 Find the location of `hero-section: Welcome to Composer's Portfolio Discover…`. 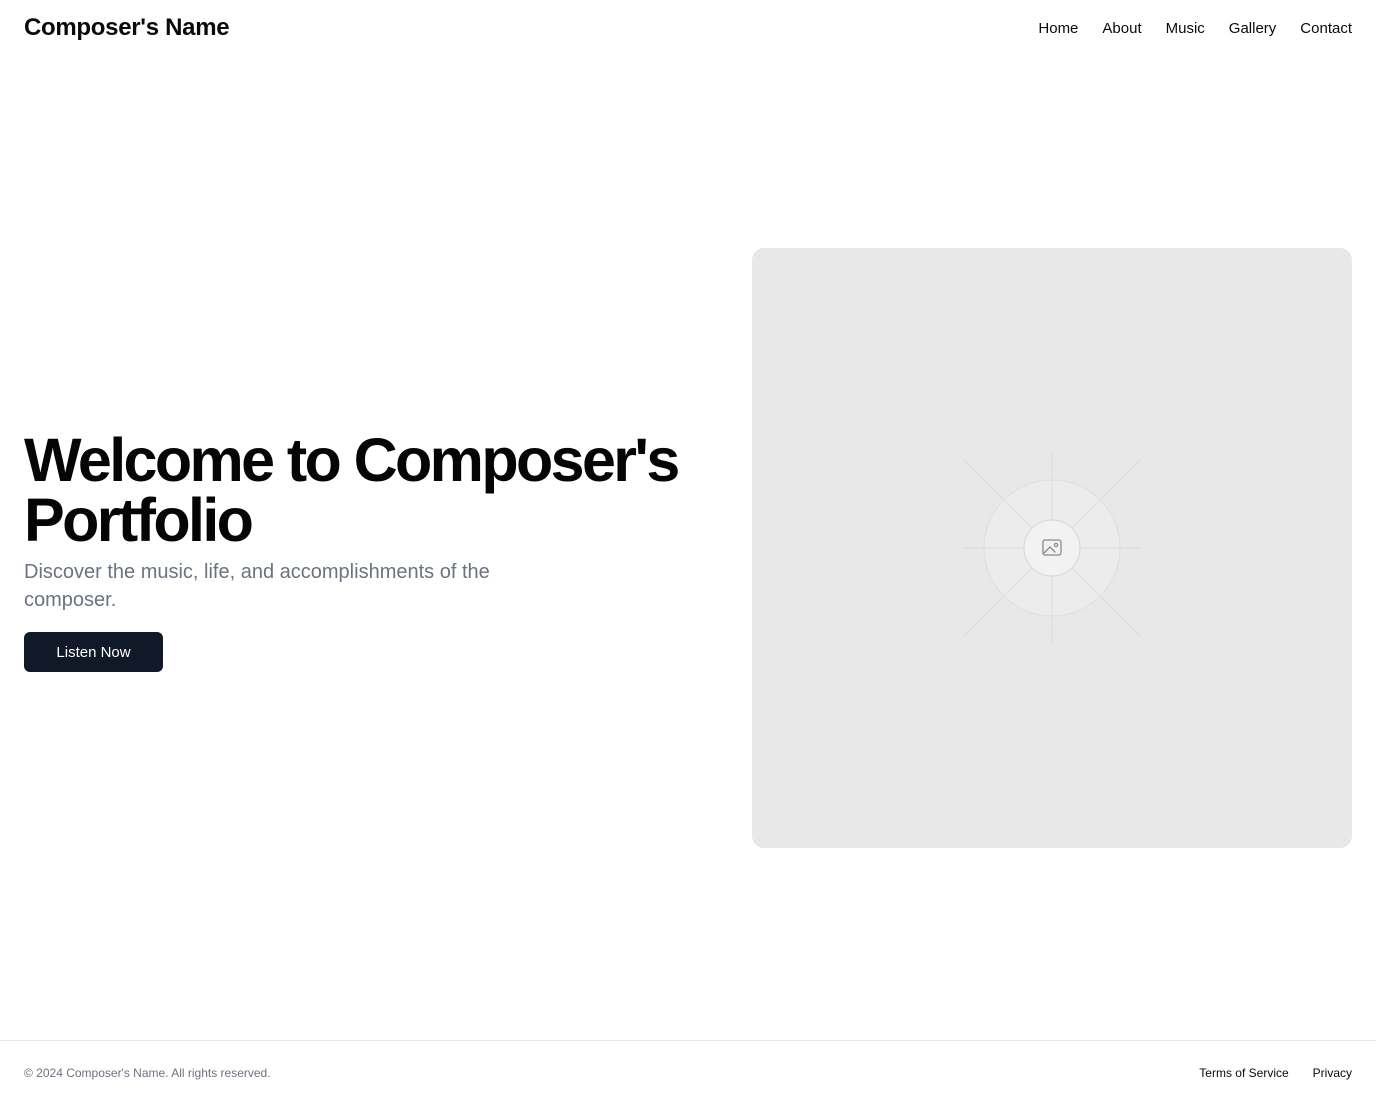

hero-section: Welcome to Composer's Portfolio Discover… is located at coordinates (374, 551).